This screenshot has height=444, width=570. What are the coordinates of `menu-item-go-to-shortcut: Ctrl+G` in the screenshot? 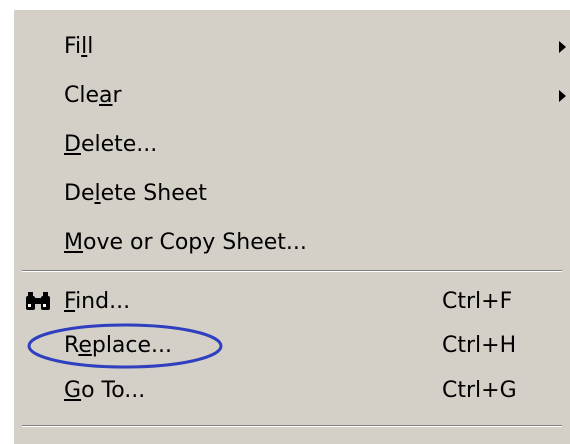 It's located at (479, 390).